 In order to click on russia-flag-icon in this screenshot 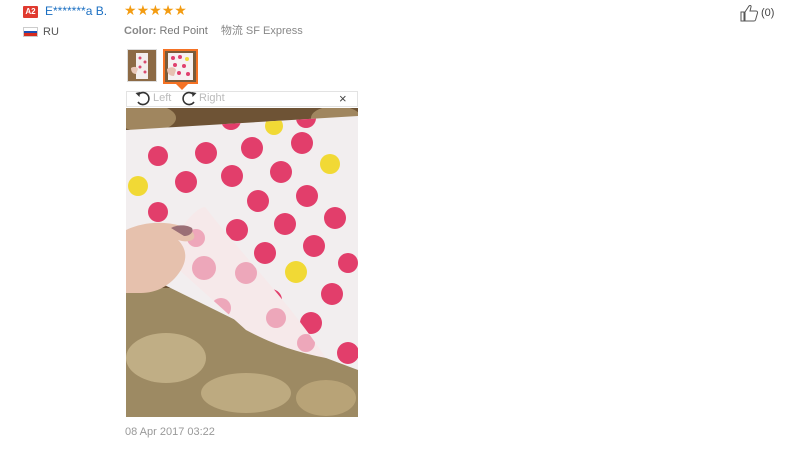, I will do `click(30, 32)`.